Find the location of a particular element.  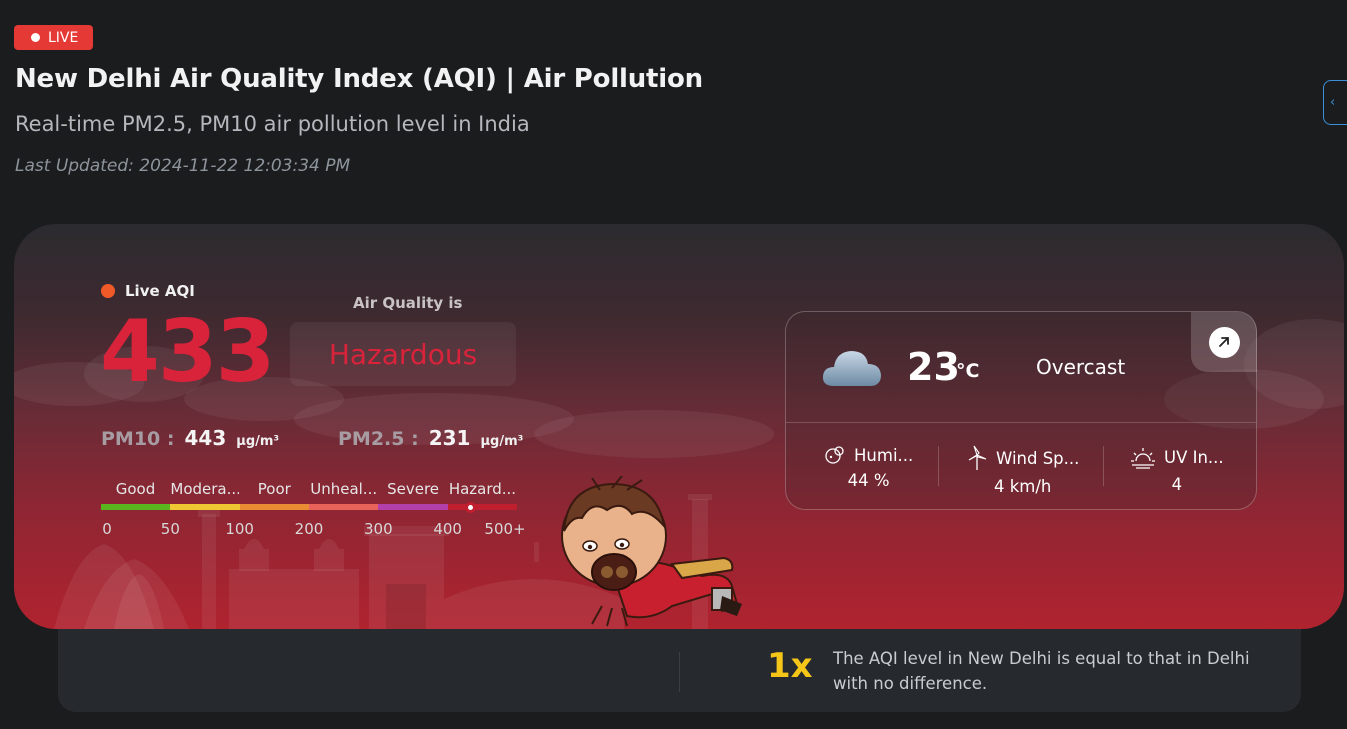

aqi-scale-bar is located at coordinates (309, 507).